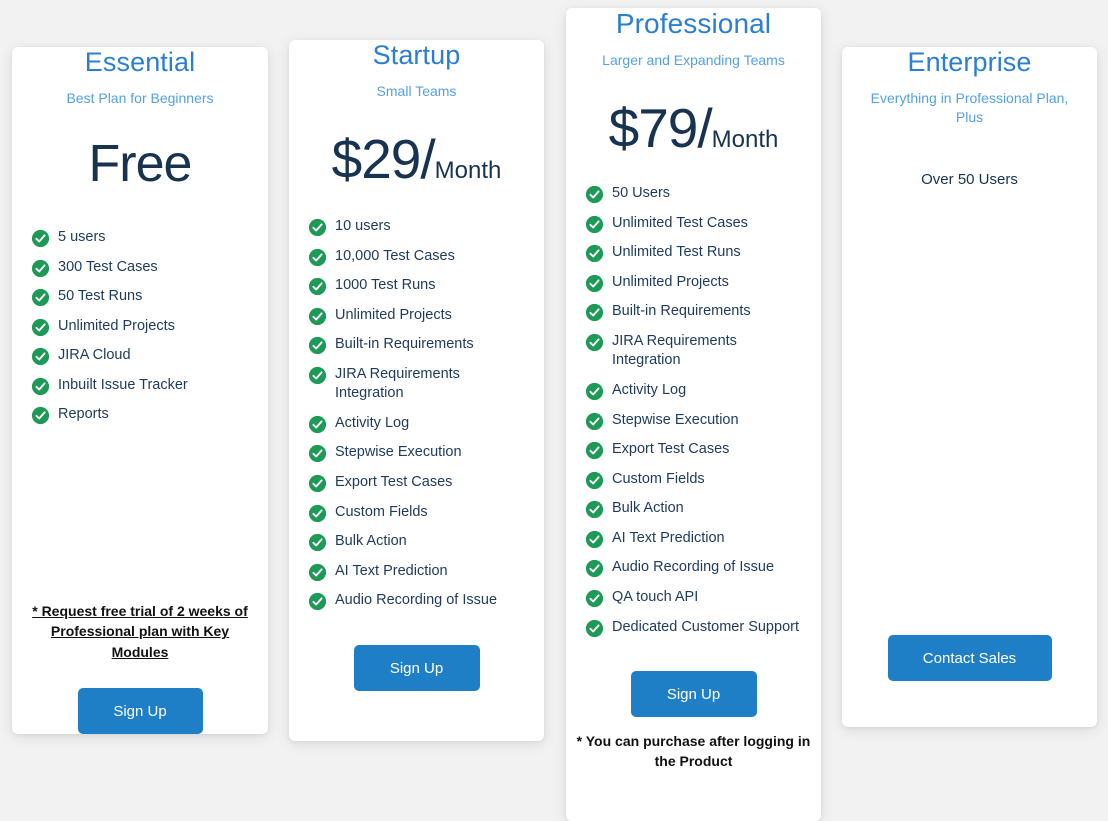 The image size is (1108, 821). Describe the element at coordinates (641, 193) in the screenshot. I see `feature-label: 50 Users` at that location.